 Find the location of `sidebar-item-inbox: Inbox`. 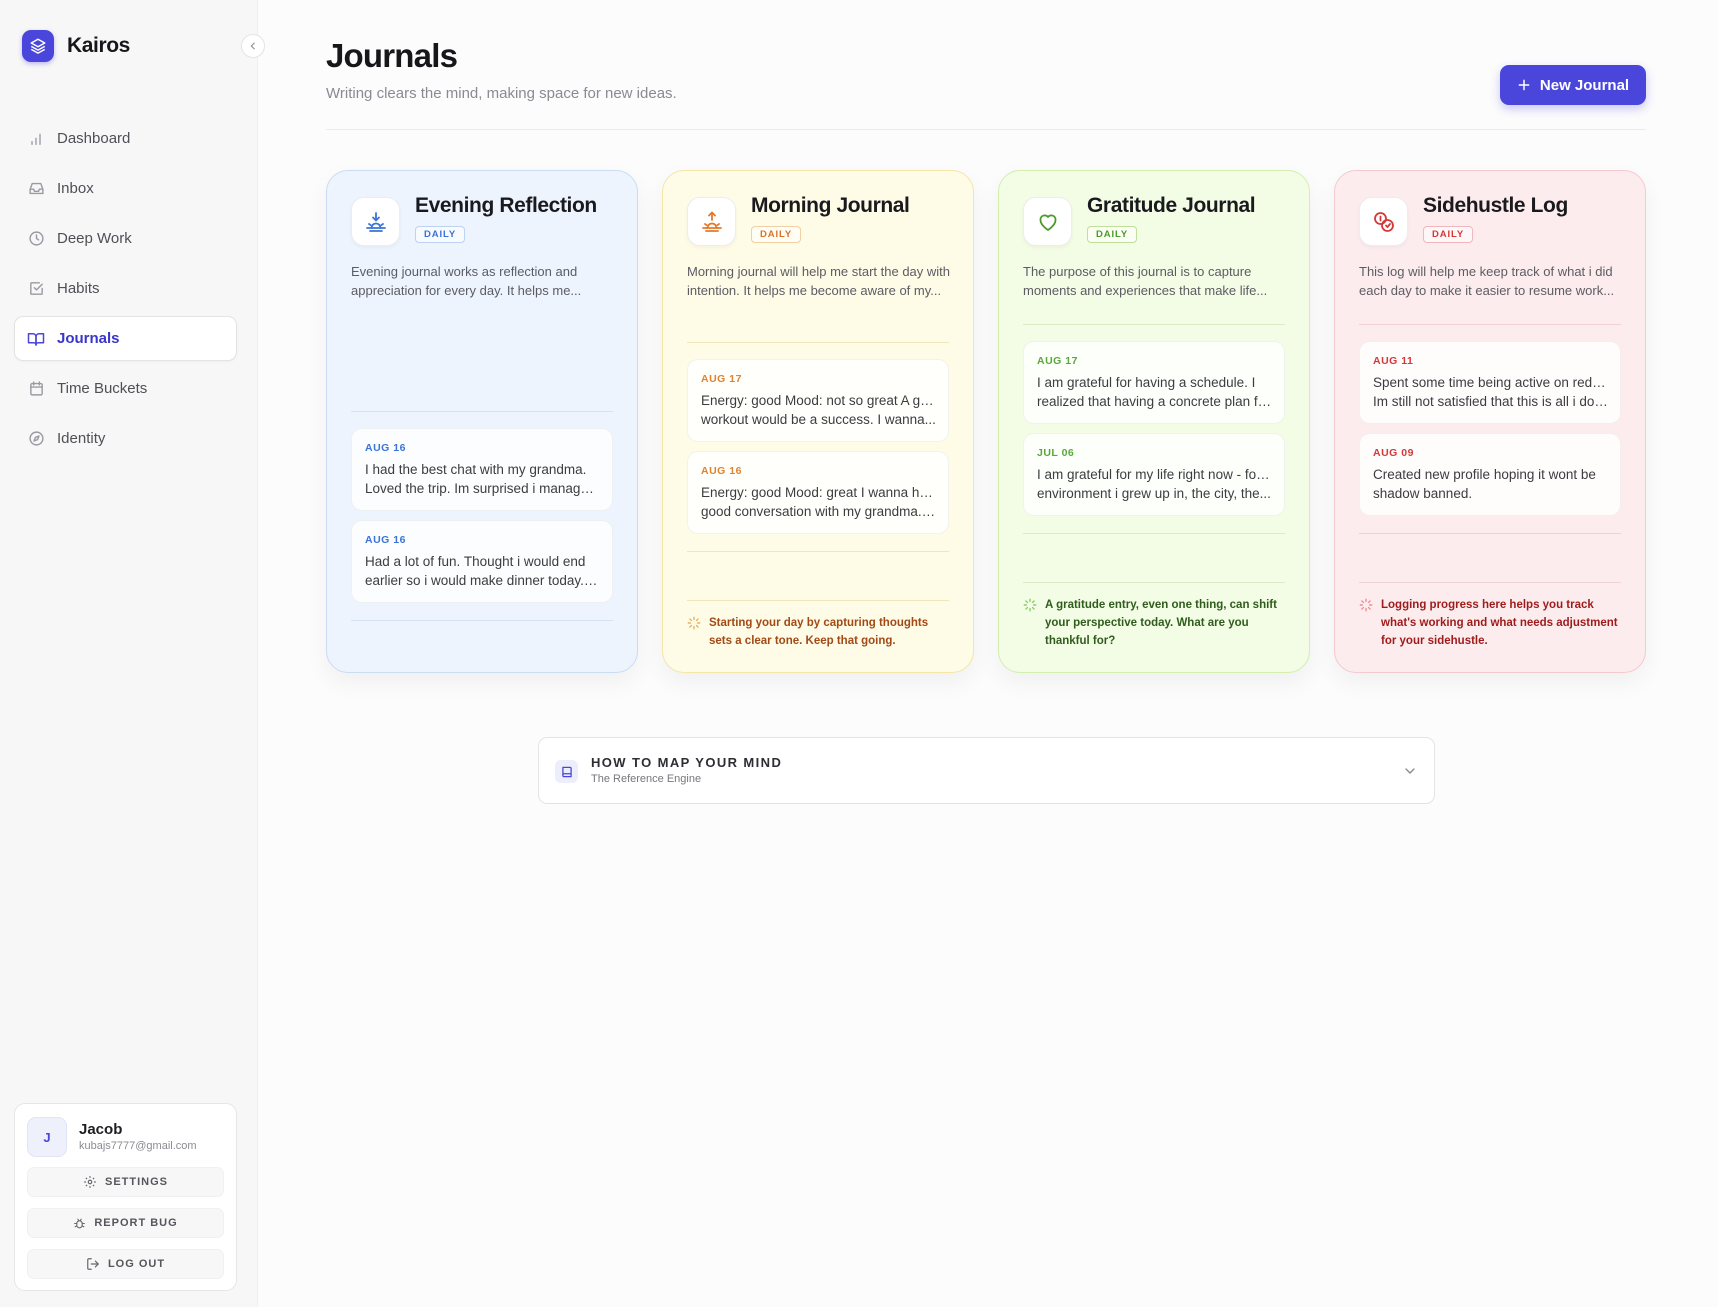

sidebar-item-inbox: Inbox is located at coordinates (125, 188).